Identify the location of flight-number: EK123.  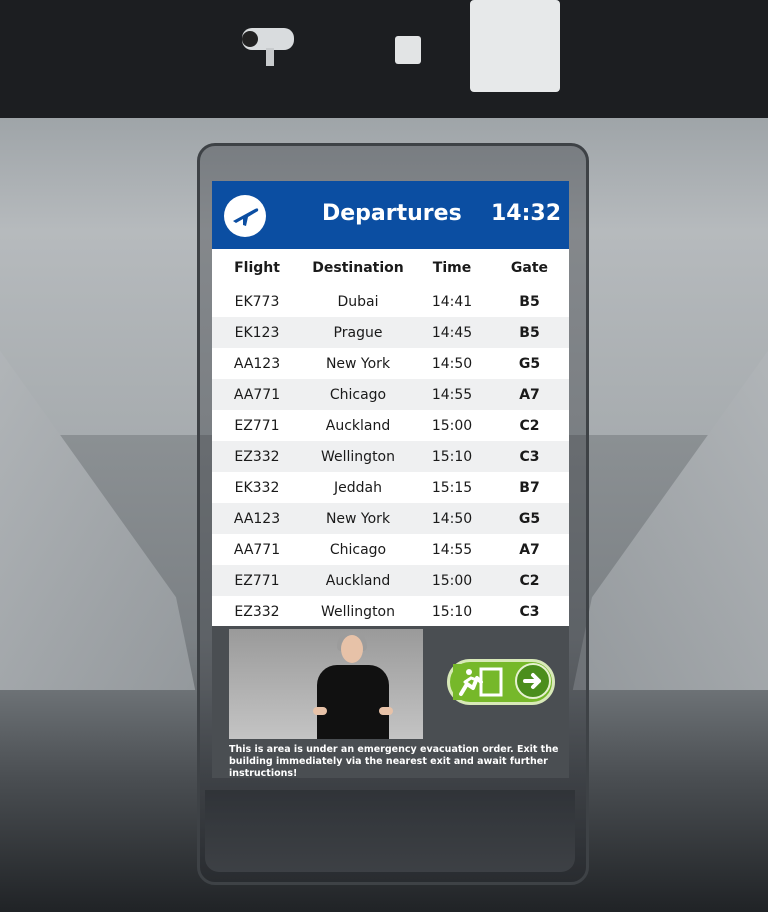
(257, 332).